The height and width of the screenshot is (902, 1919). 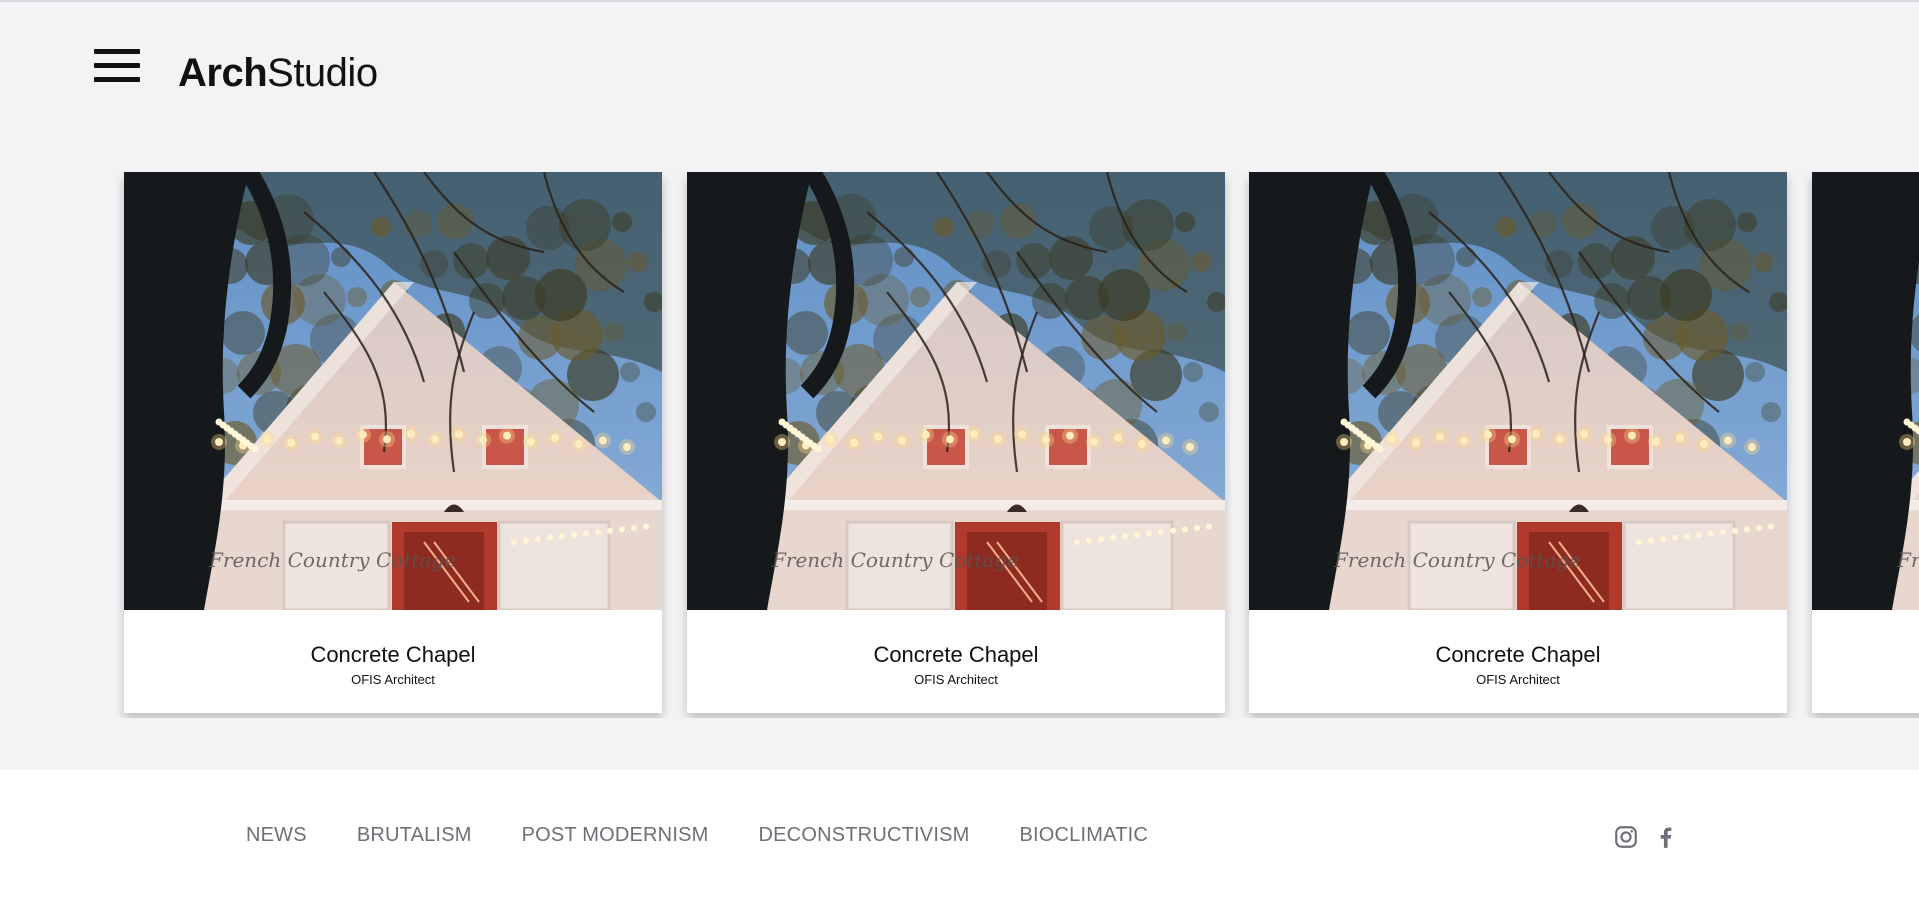 What do you see at coordinates (1626, 837) in the screenshot?
I see `instagram-icon` at bounding box center [1626, 837].